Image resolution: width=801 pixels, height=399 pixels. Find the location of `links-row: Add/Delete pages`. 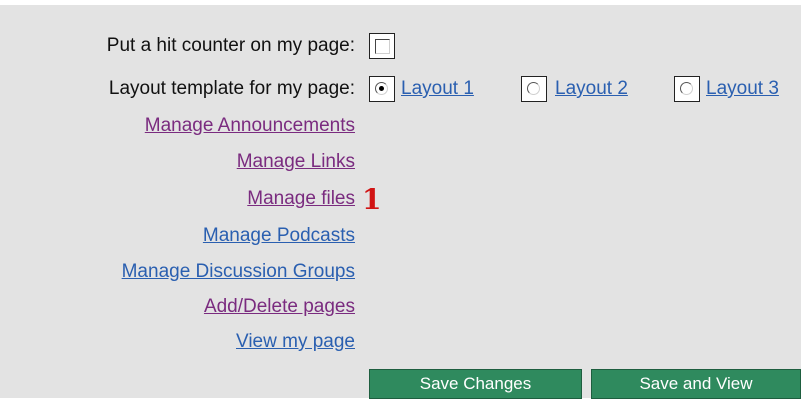

links-row: Add/Delete pages is located at coordinates (400, 307).